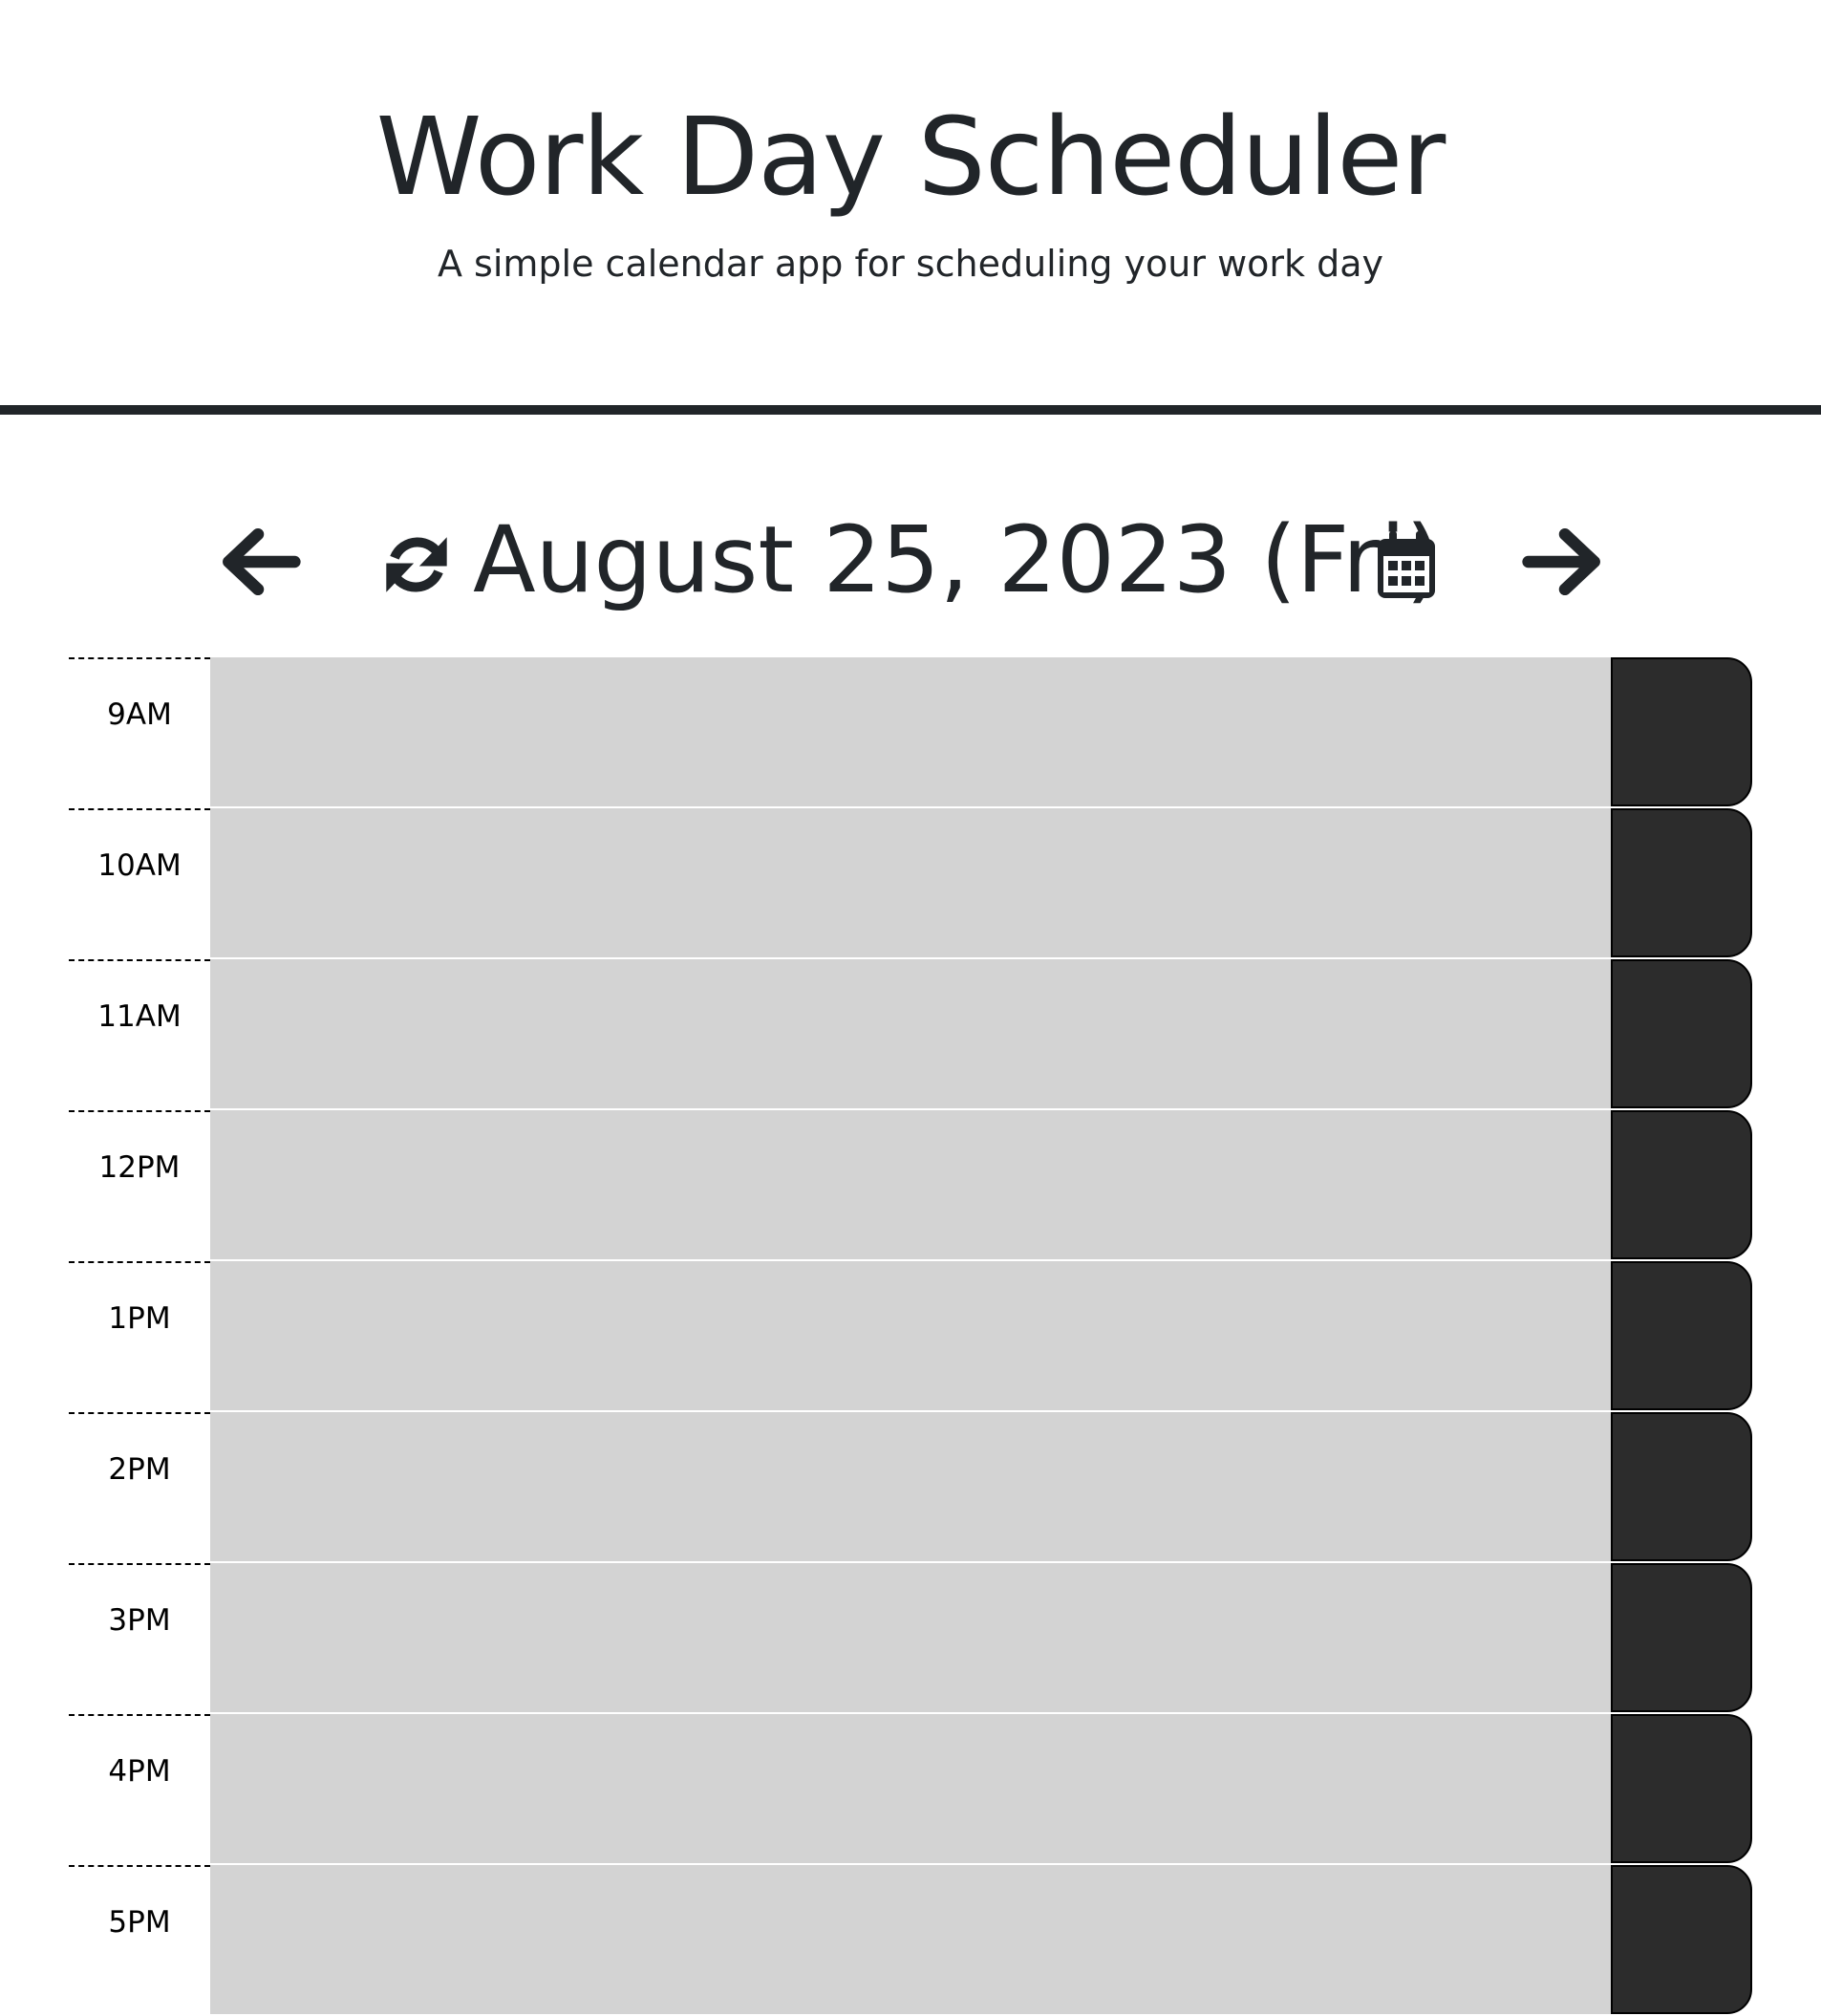  What do you see at coordinates (139, 1487) in the screenshot?
I see `hour-label: 2PM` at bounding box center [139, 1487].